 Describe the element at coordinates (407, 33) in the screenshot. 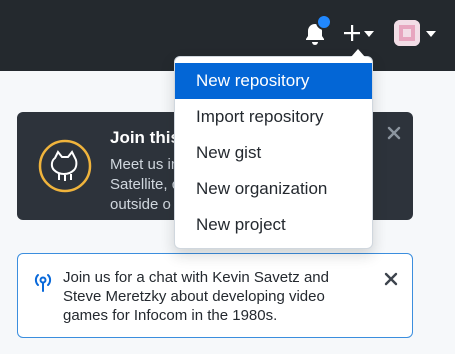

I see `avatar` at that location.